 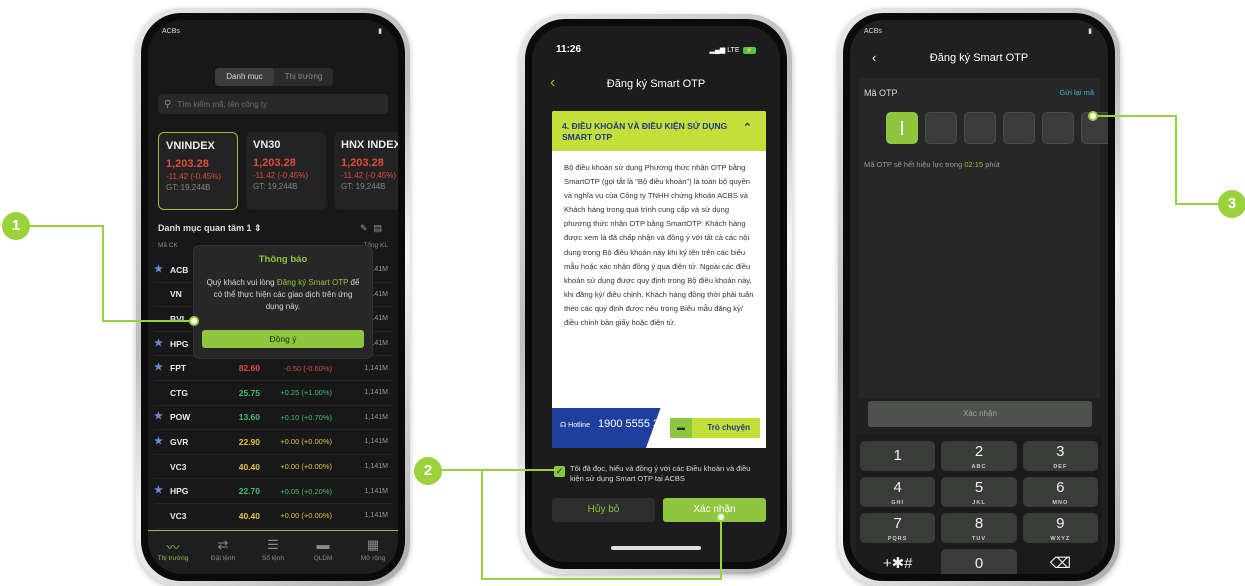 What do you see at coordinates (979, 492) in the screenshot?
I see `key-5: 5 JKL` at bounding box center [979, 492].